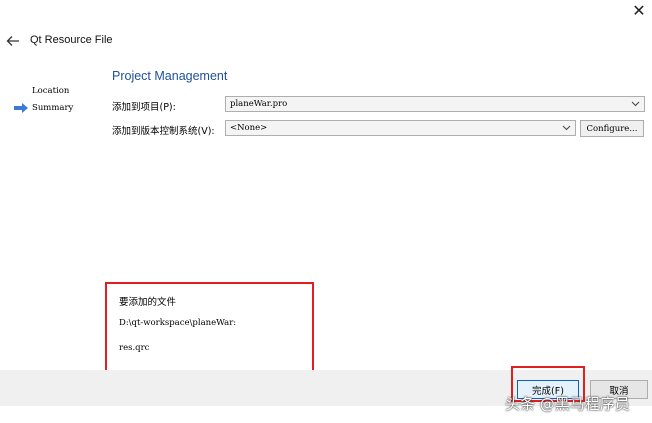 The height and width of the screenshot is (423, 652). Describe the element at coordinates (259, 104) in the screenshot. I see `project-combobox-value: planeWar.pro` at that location.